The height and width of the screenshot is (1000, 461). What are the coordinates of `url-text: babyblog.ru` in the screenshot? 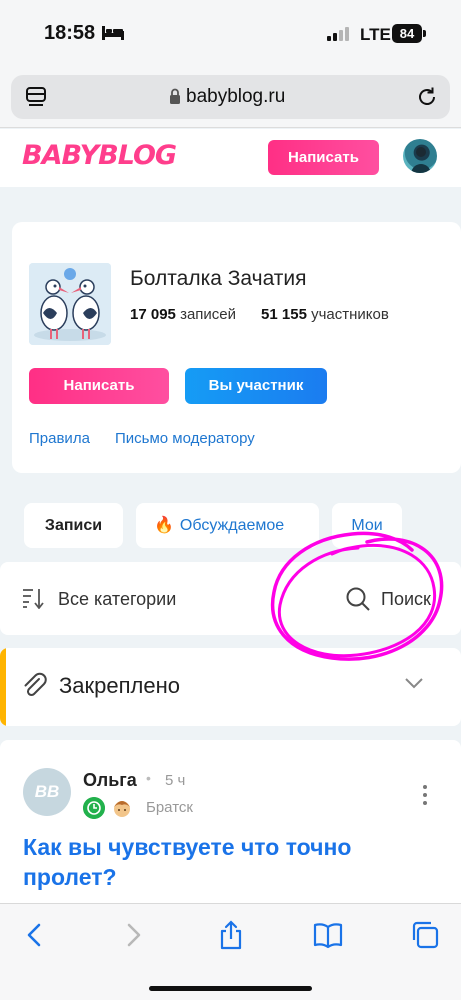 It's located at (236, 96).